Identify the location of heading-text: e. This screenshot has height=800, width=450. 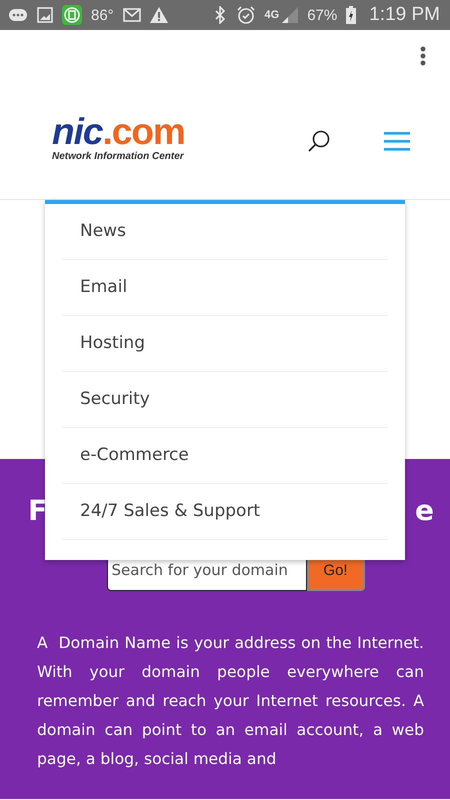
(424, 511).